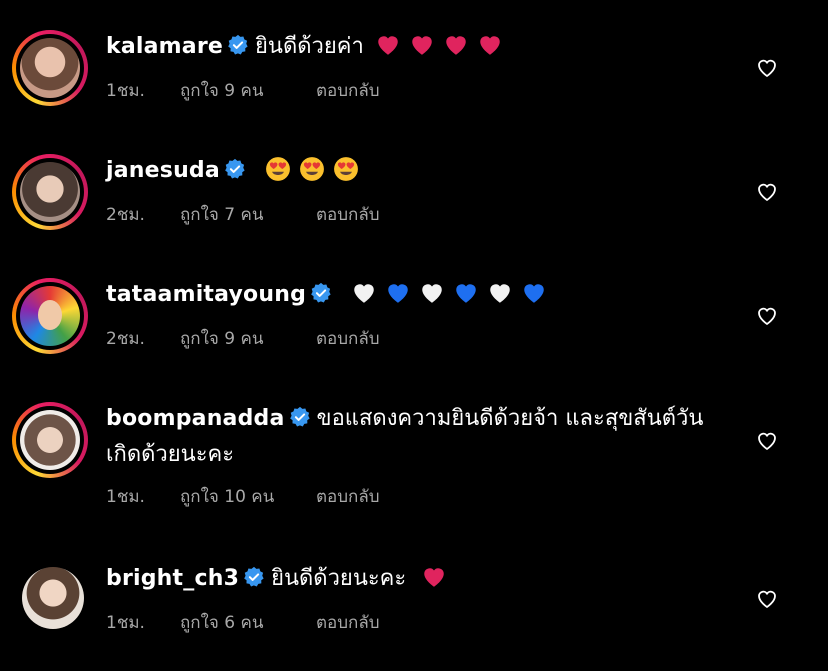  What do you see at coordinates (172, 578) in the screenshot?
I see `username: bright_ch3` at bounding box center [172, 578].